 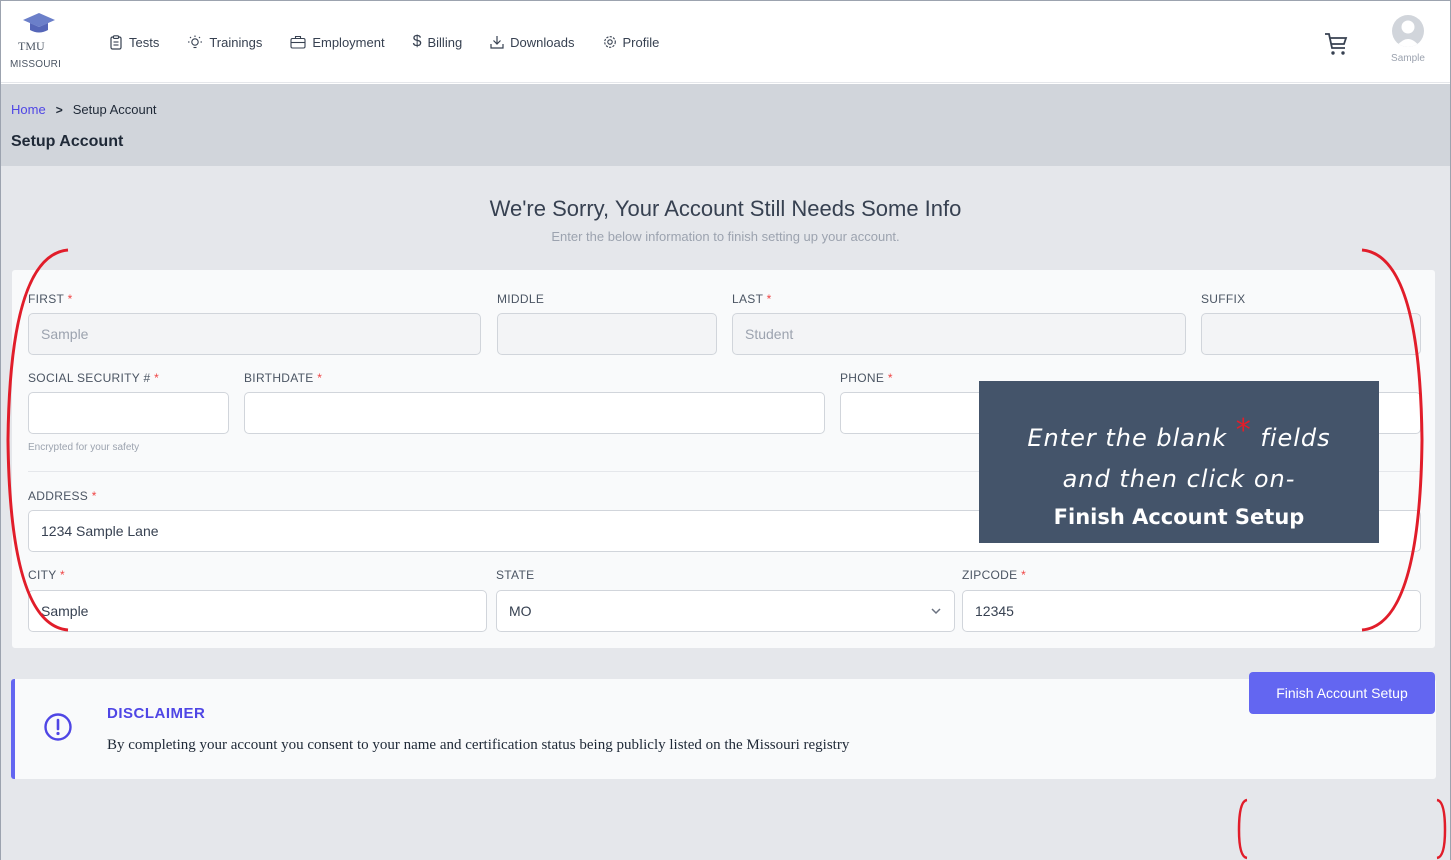 I want to click on callout-line-2: and then click on-, so click(x=1179, y=479).